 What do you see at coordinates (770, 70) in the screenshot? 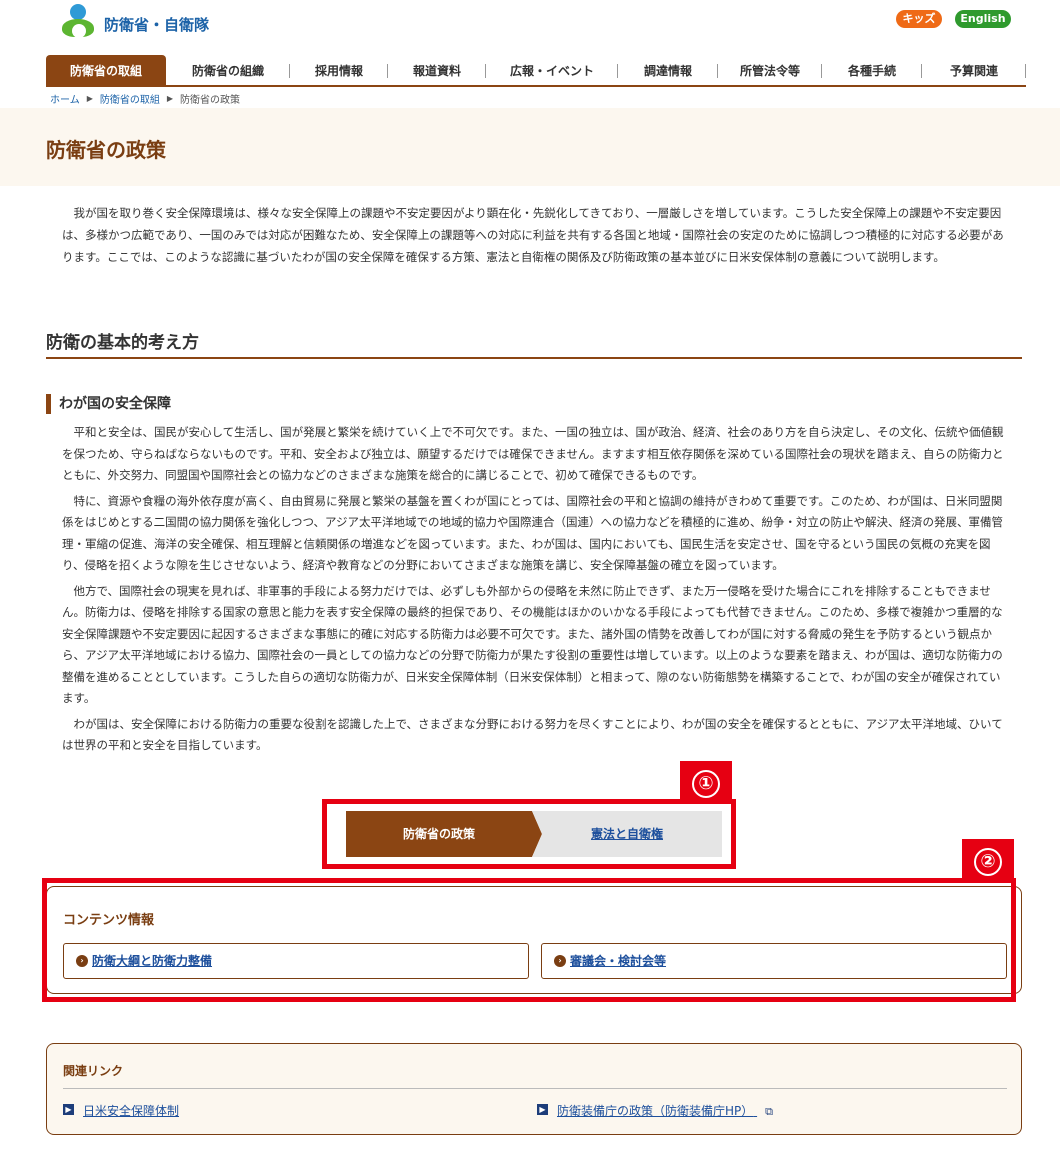
I see `gnav-item-laws: 所管法令等` at bounding box center [770, 70].